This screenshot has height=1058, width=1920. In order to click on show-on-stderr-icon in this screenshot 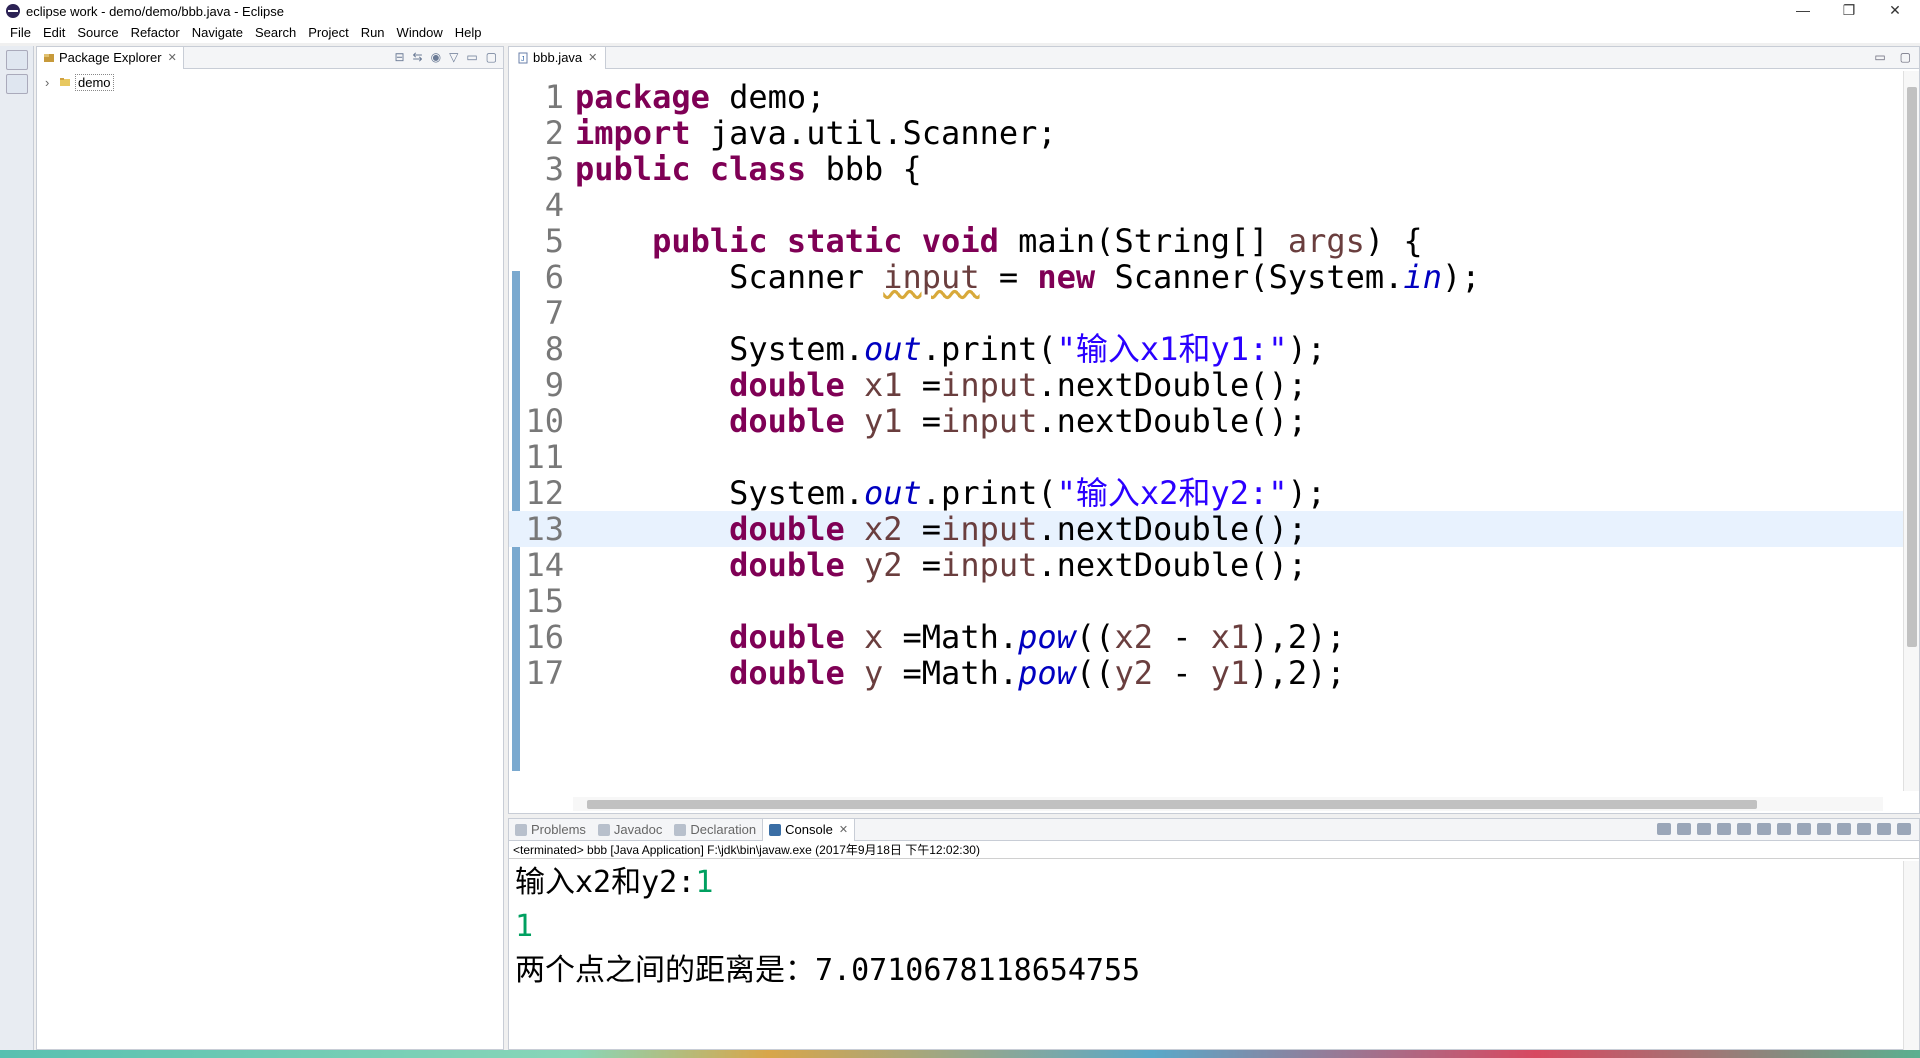, I will do `click(1804, 829)`.